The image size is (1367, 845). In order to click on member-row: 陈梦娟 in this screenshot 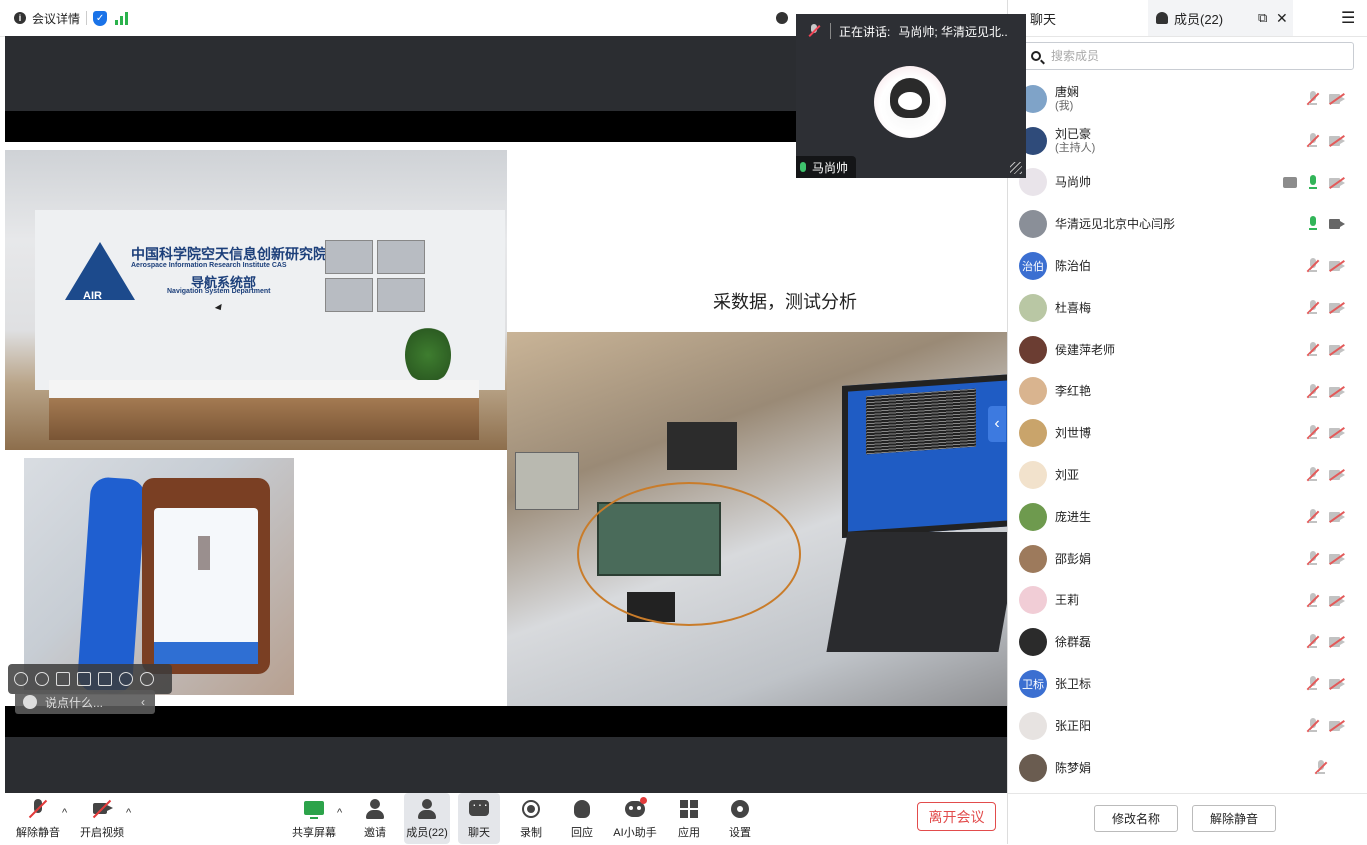, I will do `click(1187, 768)`.